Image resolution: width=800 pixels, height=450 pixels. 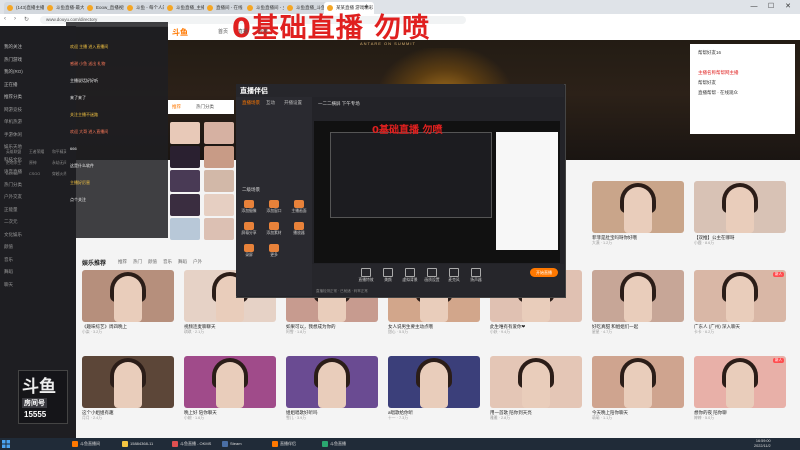 What do you see at coordinates (709, 53) in the screenshot?
I see `right-panel-line: 帮帮好友16` at bounding box center [709, 53].